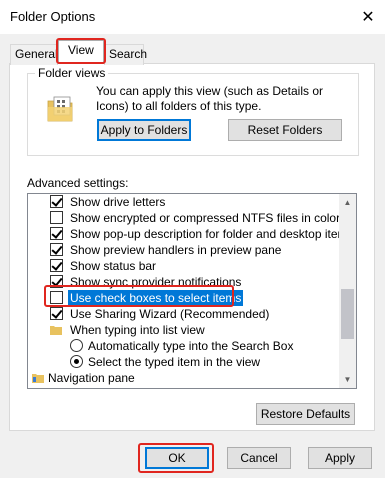 This screenshot has width=385, height=478. What do you see at coordinates (177, 458) in the screenshot?
I see `ok-button: OK` at bounding box center [177, 458].